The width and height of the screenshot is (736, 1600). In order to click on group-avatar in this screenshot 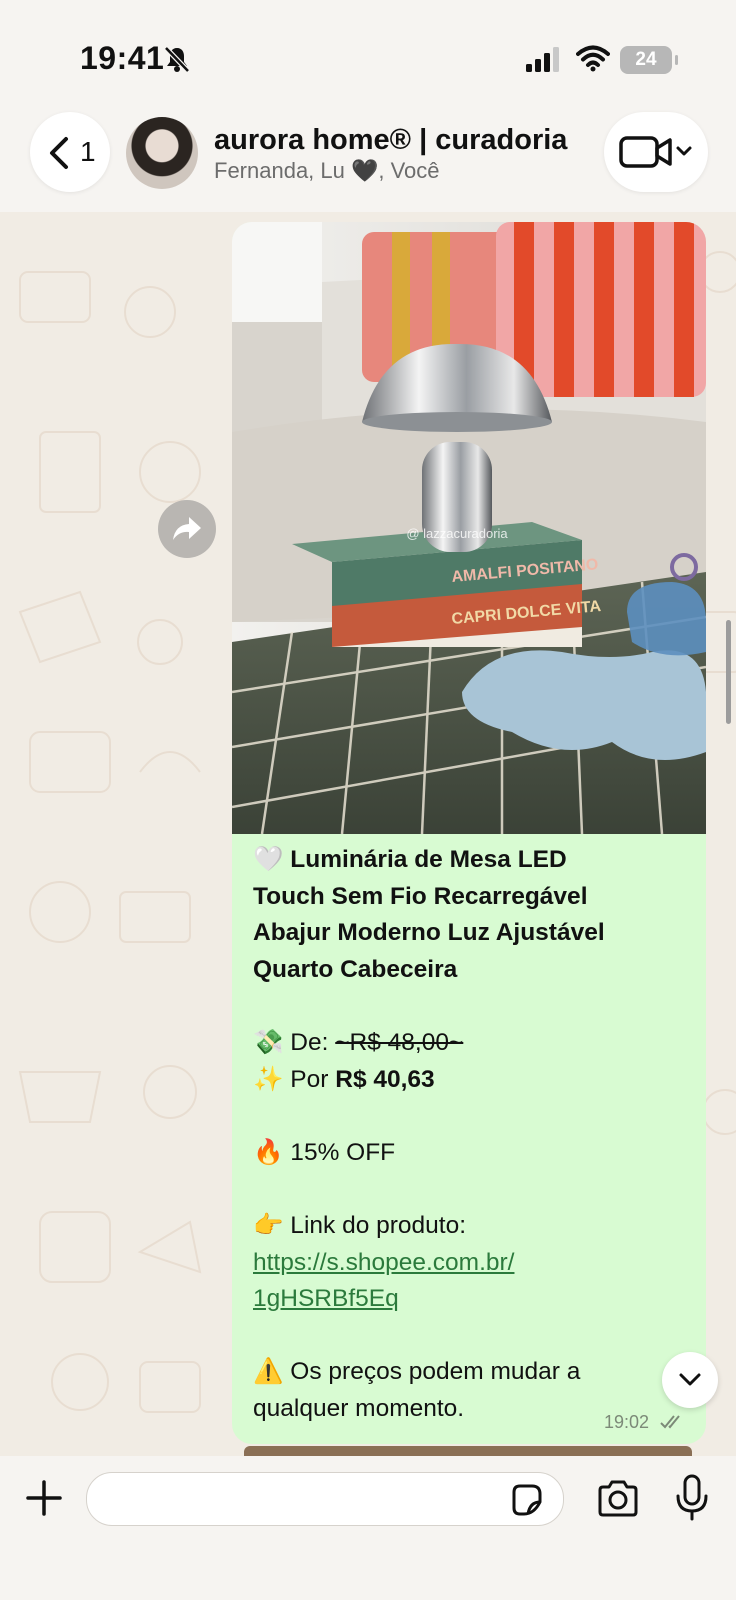, I will do `click(162, 153)`.